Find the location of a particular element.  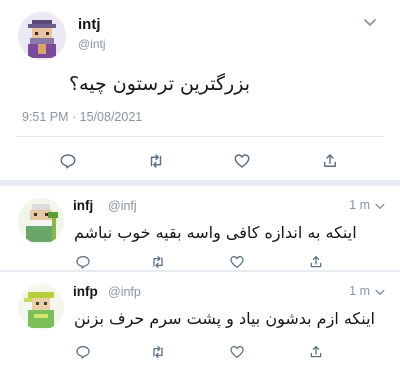

divider is located at coordinates (200, 136).